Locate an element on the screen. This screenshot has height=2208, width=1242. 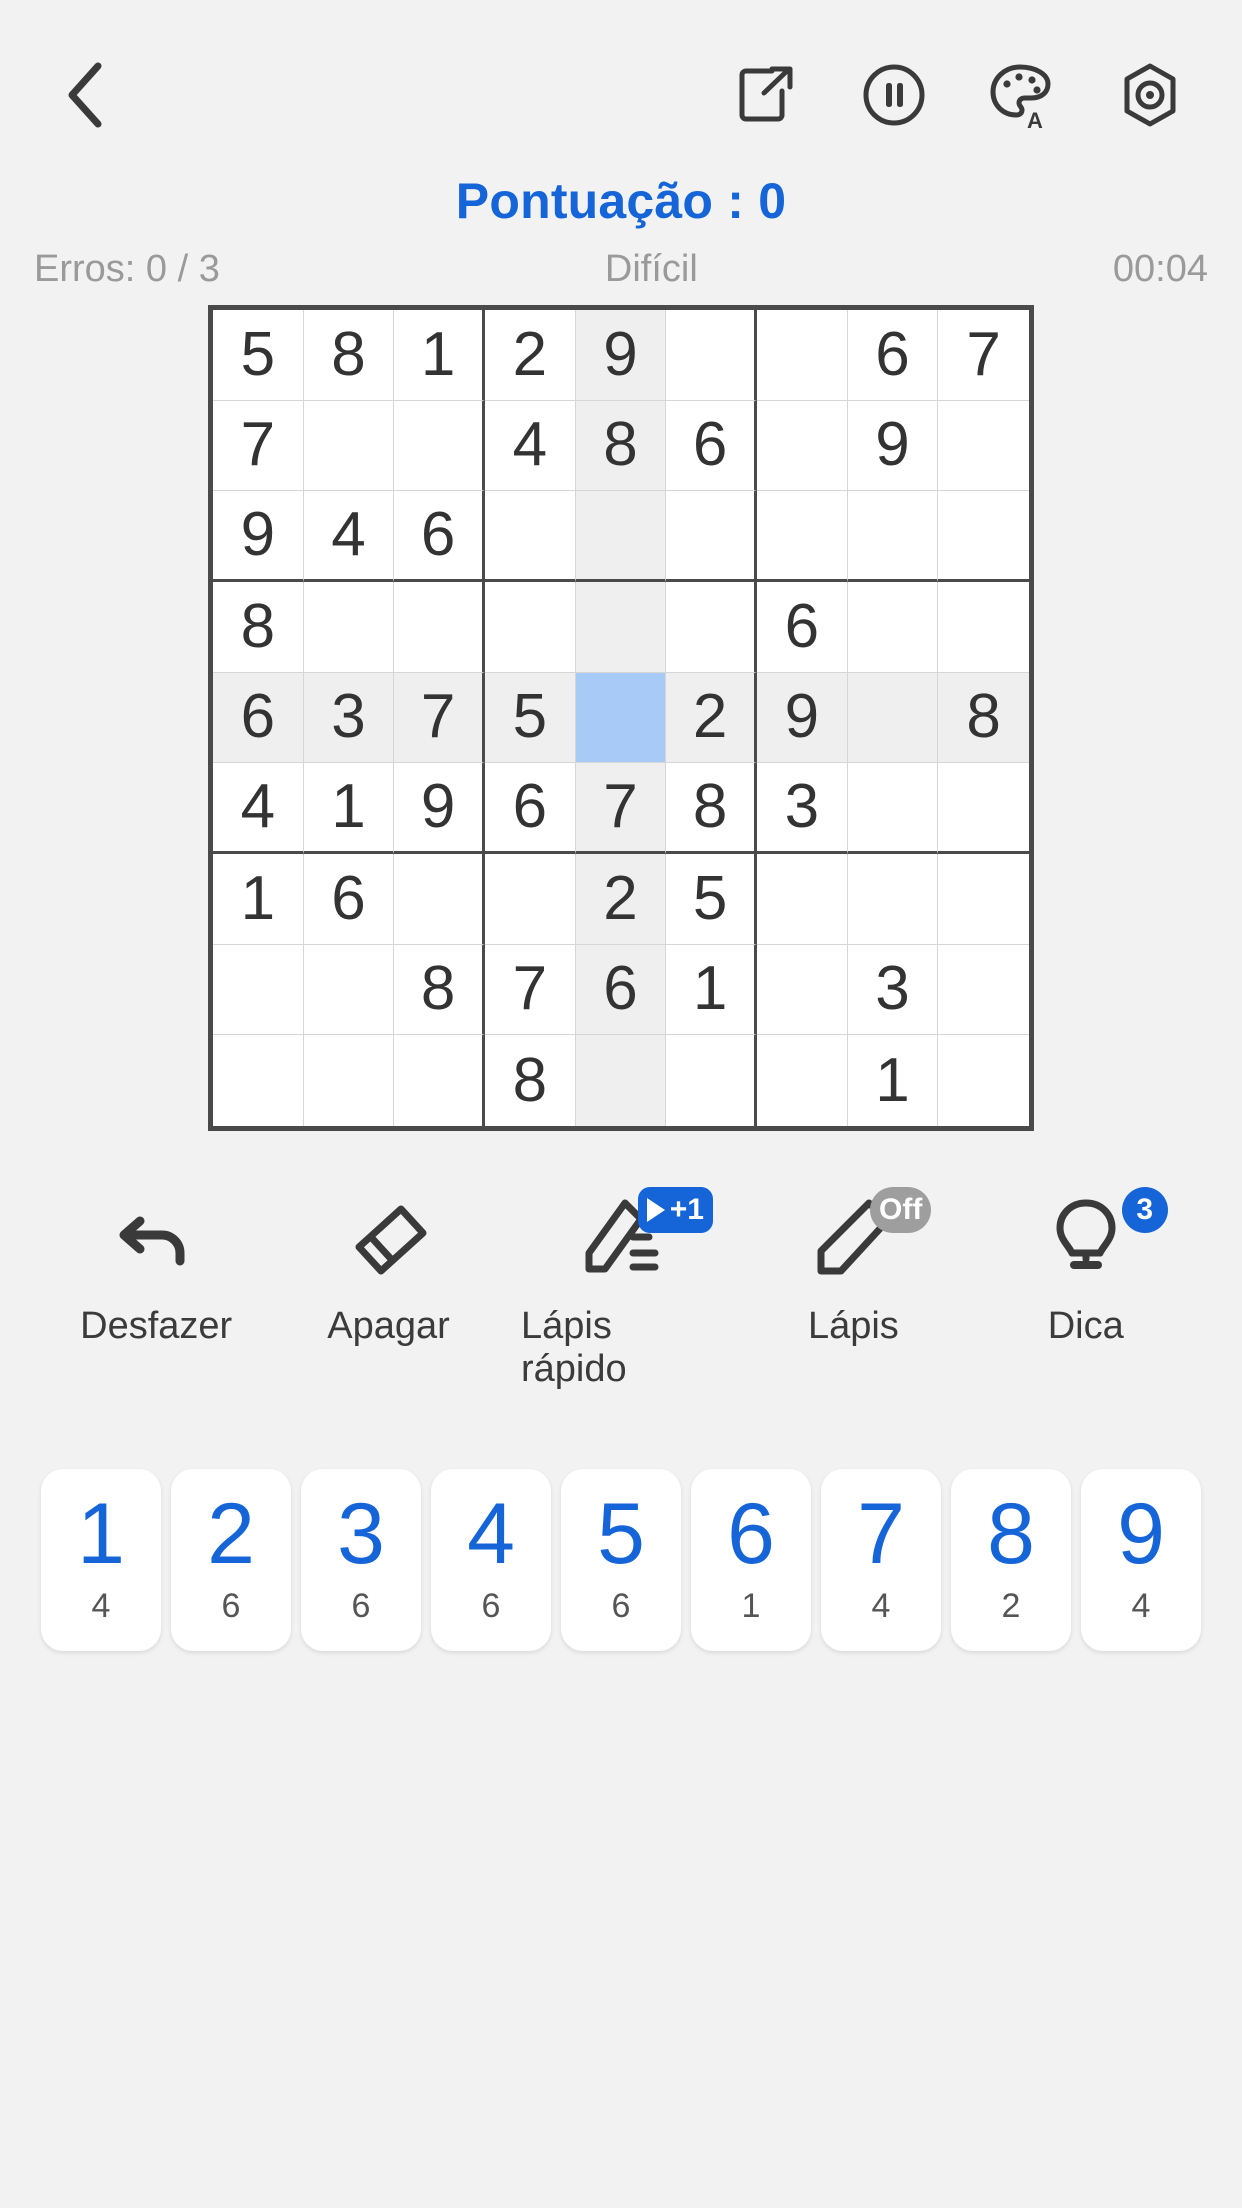
sudoku-cell-r5c1: 6 is located at coordinates (258, 718).